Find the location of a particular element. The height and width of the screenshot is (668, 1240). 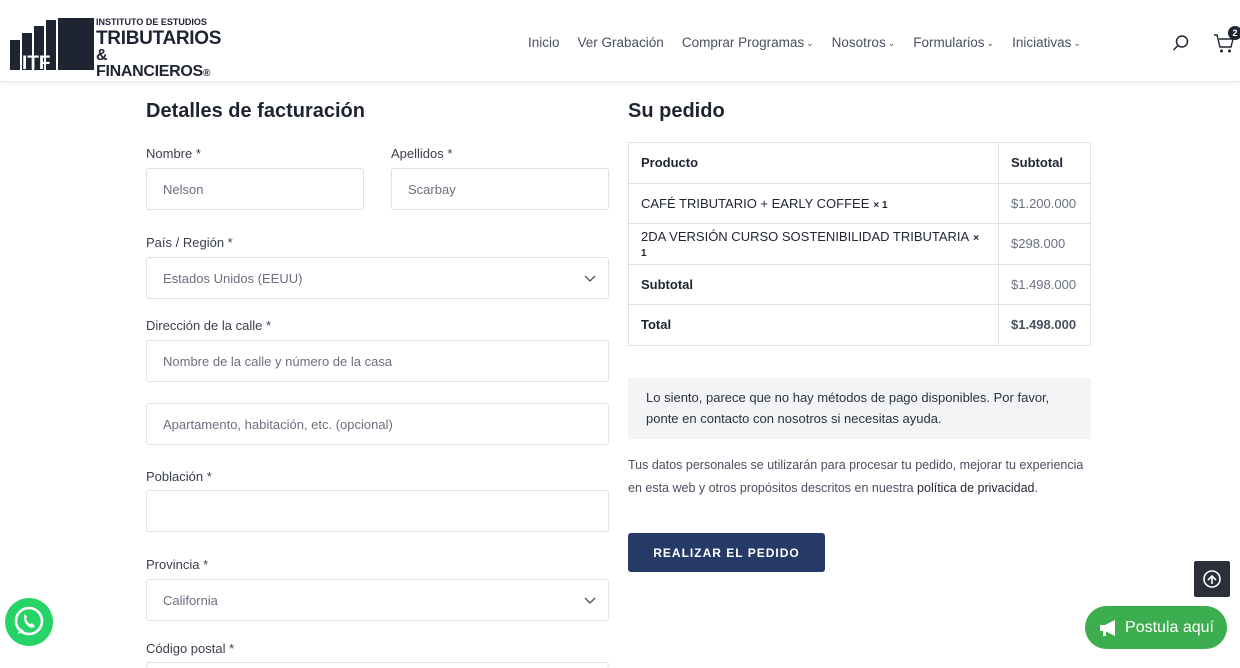

pais-label: País / Región * is located at coordinates (189, 242).